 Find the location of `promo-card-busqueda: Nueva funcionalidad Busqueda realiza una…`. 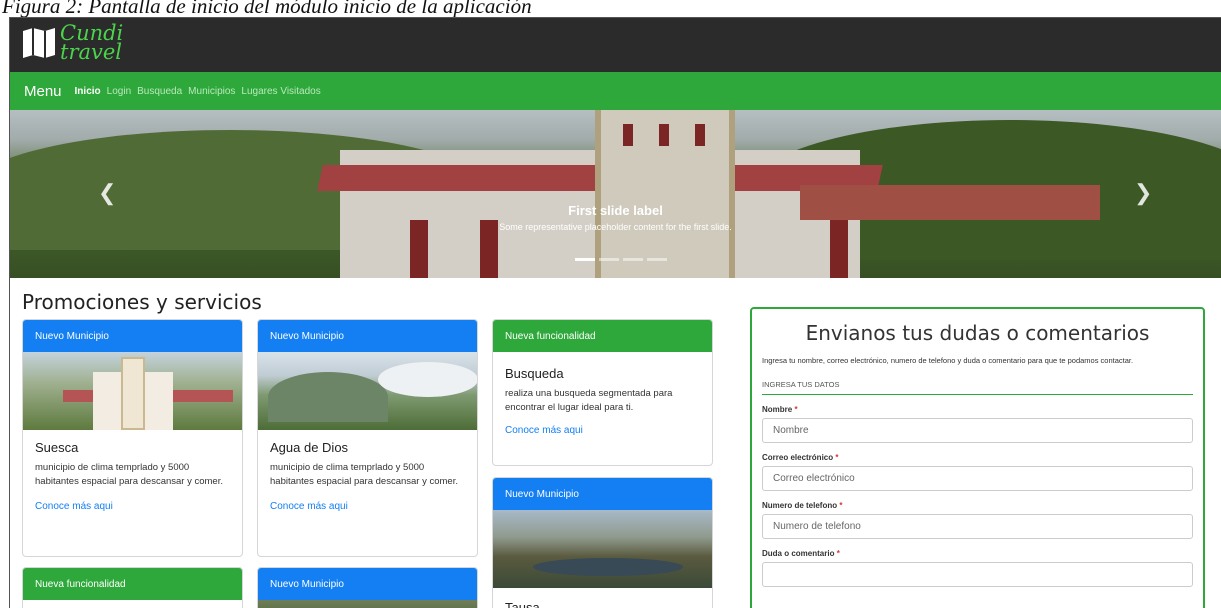

promo-card-busqueda: Nueva funcionalidad Busqueda realiza una… is located at coordinates (602, 392).